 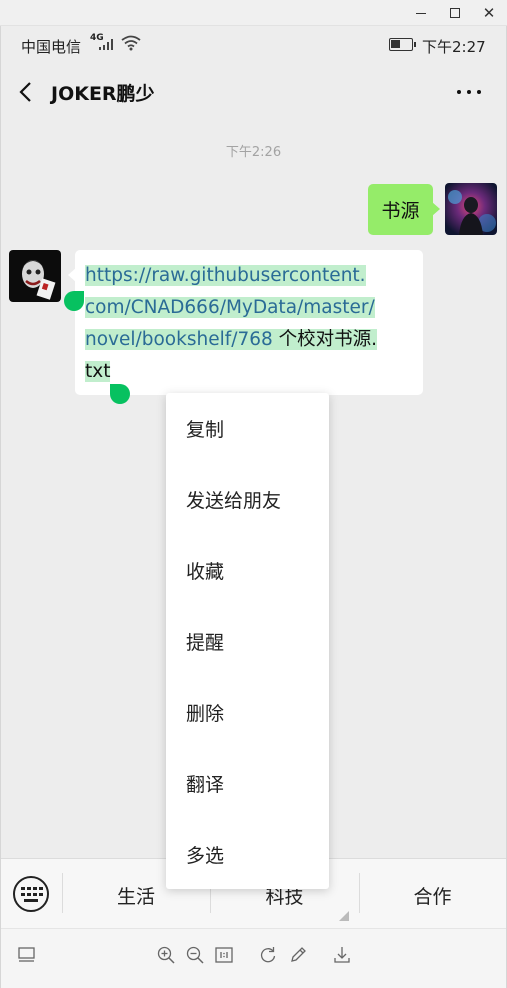 What do you see at coordinates (247, 712) in the screenshot?
I see `menu-item-delete: 删除` at bounding box center [247, 712].